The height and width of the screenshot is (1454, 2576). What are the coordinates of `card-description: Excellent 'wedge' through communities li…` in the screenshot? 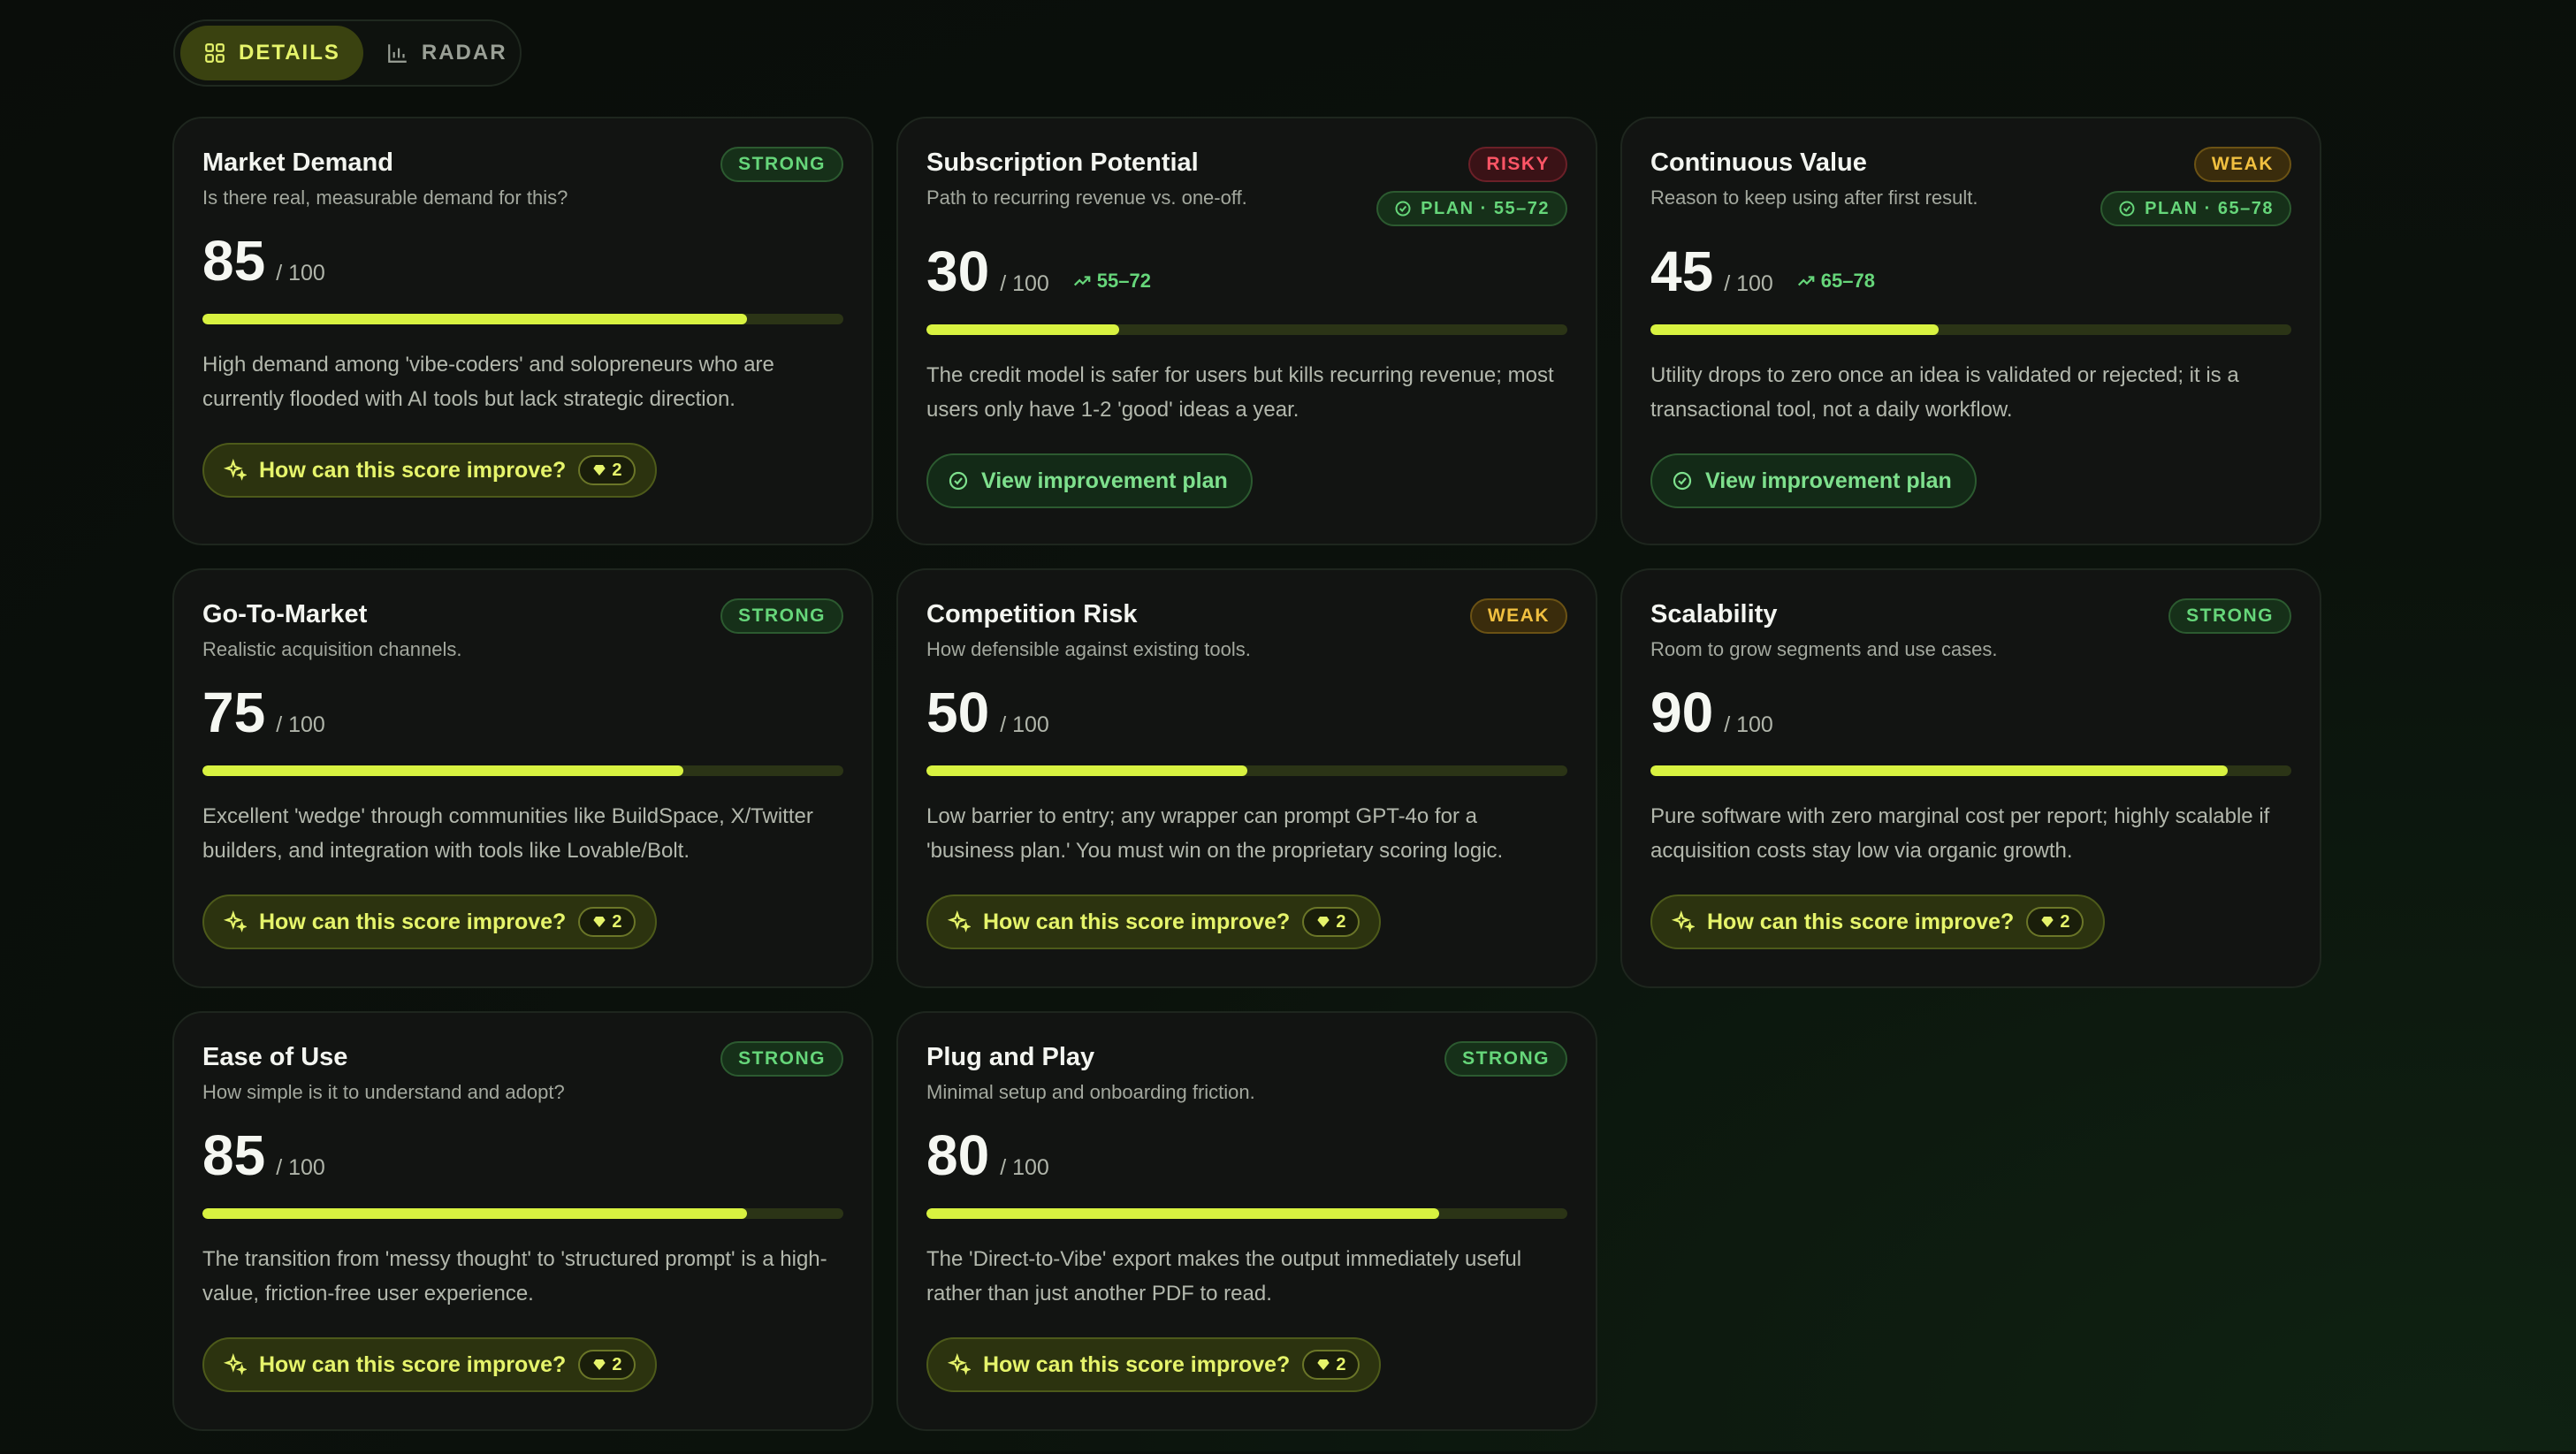 It's located at (507, 833).